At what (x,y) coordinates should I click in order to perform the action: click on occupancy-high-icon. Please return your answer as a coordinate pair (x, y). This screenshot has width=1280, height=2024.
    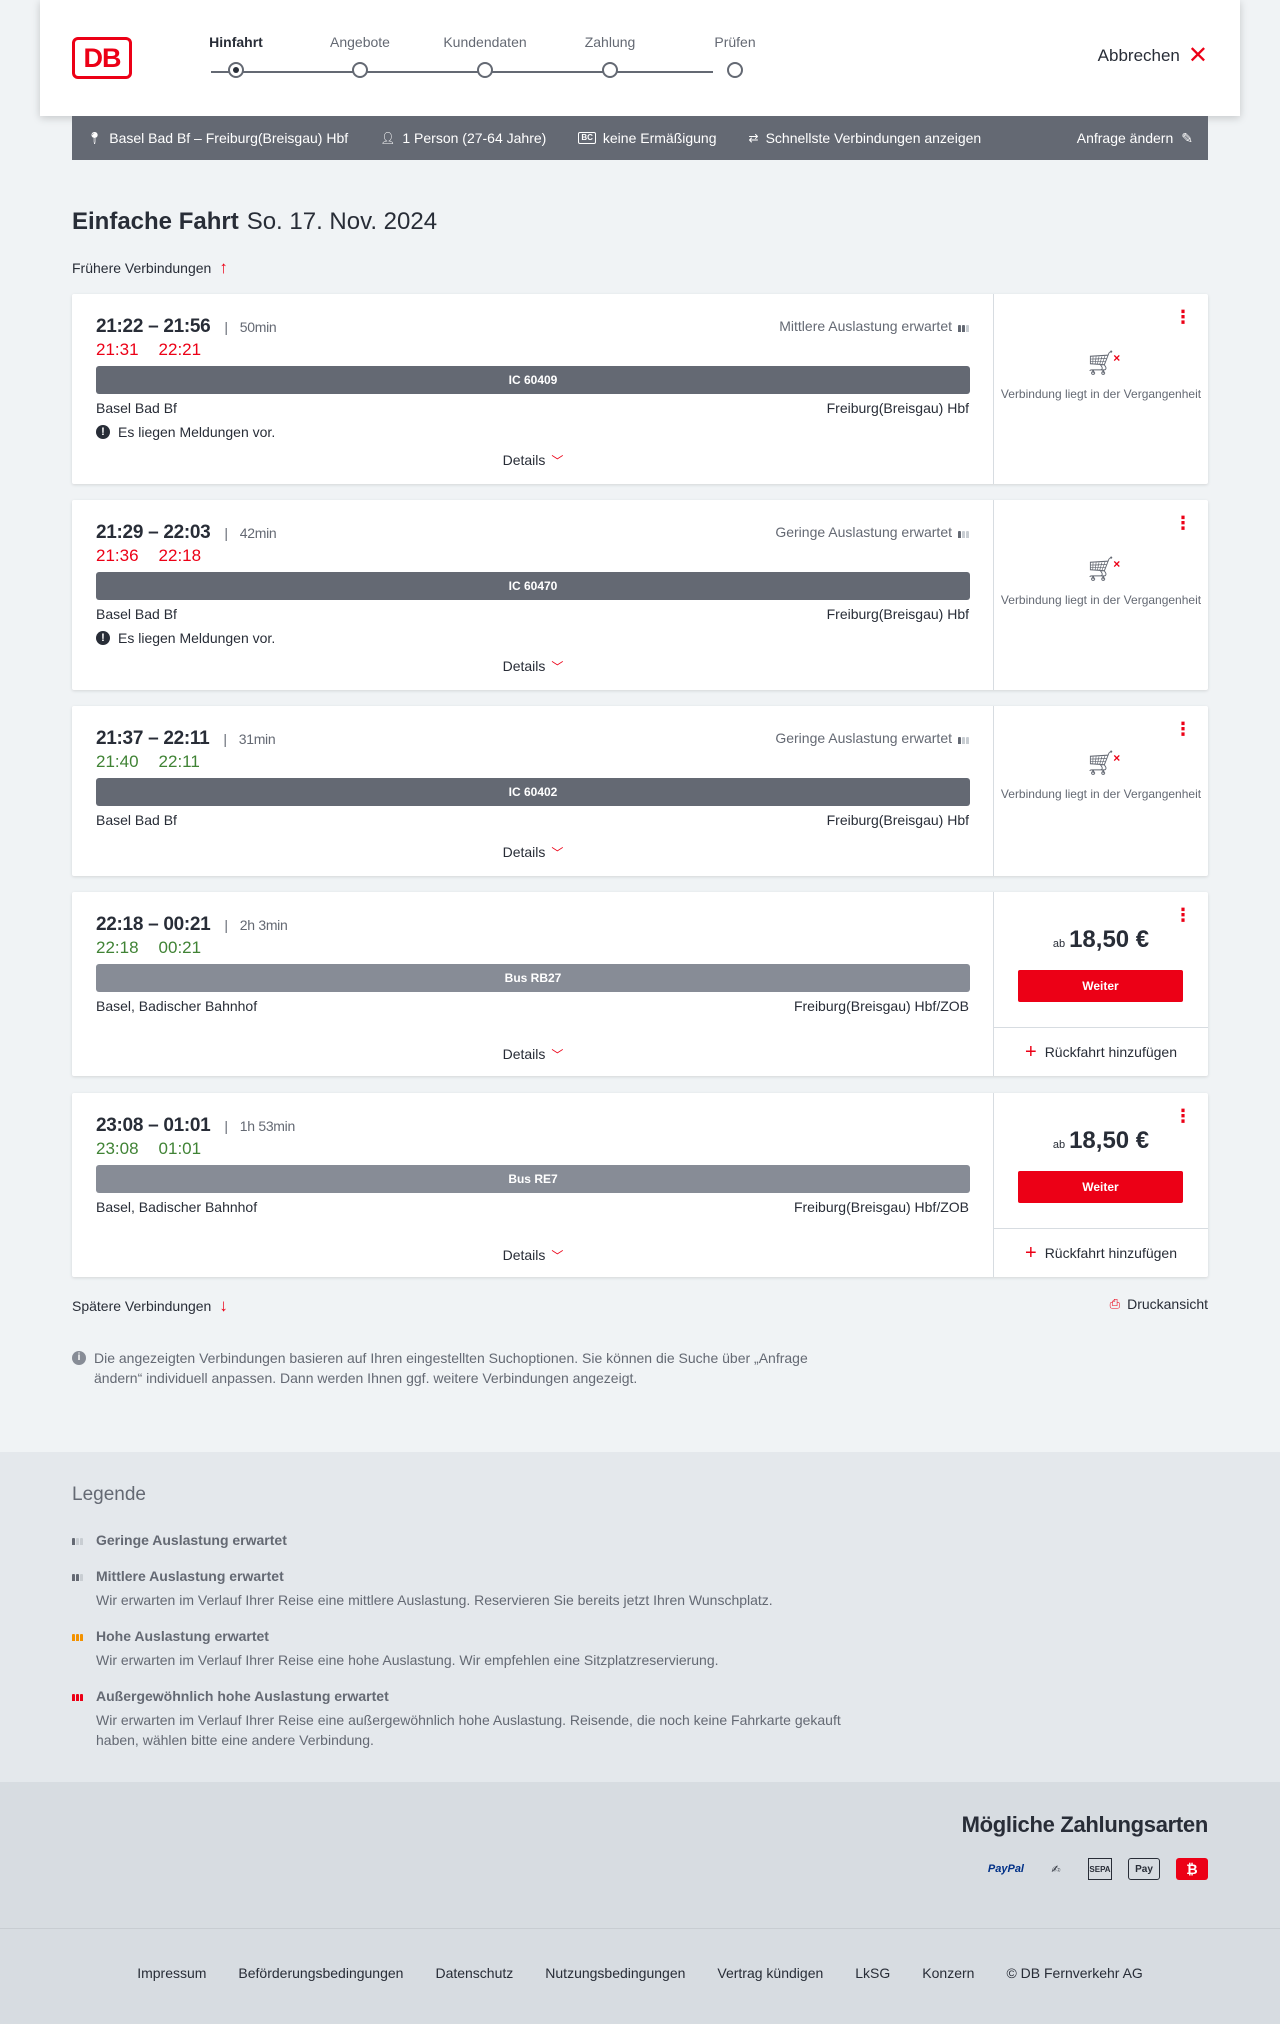
    Looking at the image, I should click on (77, 1635).